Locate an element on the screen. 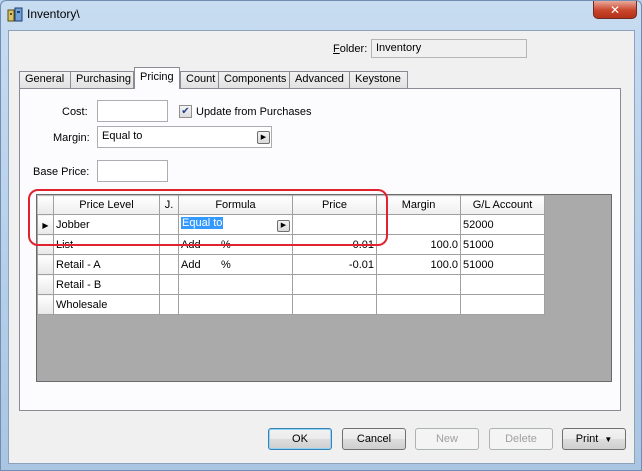 The height and width of the screenshot is (471, 642). window-title: Inventory\ is located at coordinates (53, 14).